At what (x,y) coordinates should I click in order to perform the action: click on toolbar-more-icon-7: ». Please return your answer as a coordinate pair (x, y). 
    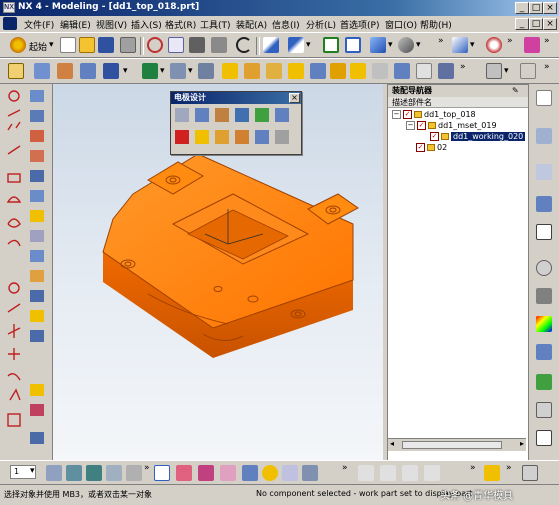
    Looking at the image, I should click on (345, 468).